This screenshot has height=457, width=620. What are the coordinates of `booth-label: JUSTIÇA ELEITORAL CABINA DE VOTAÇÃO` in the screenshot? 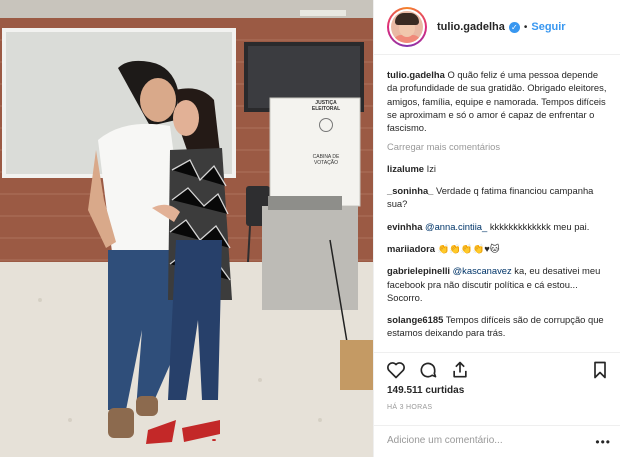 It's located at (326, 133).